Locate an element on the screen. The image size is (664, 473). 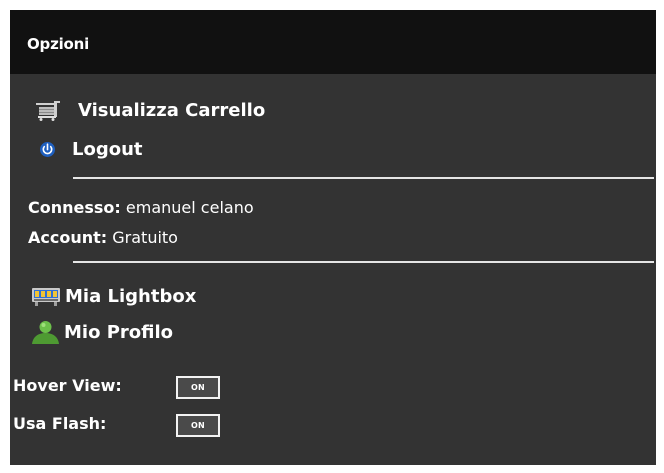
logout-link: Logout is located at coordinates (91, 149).